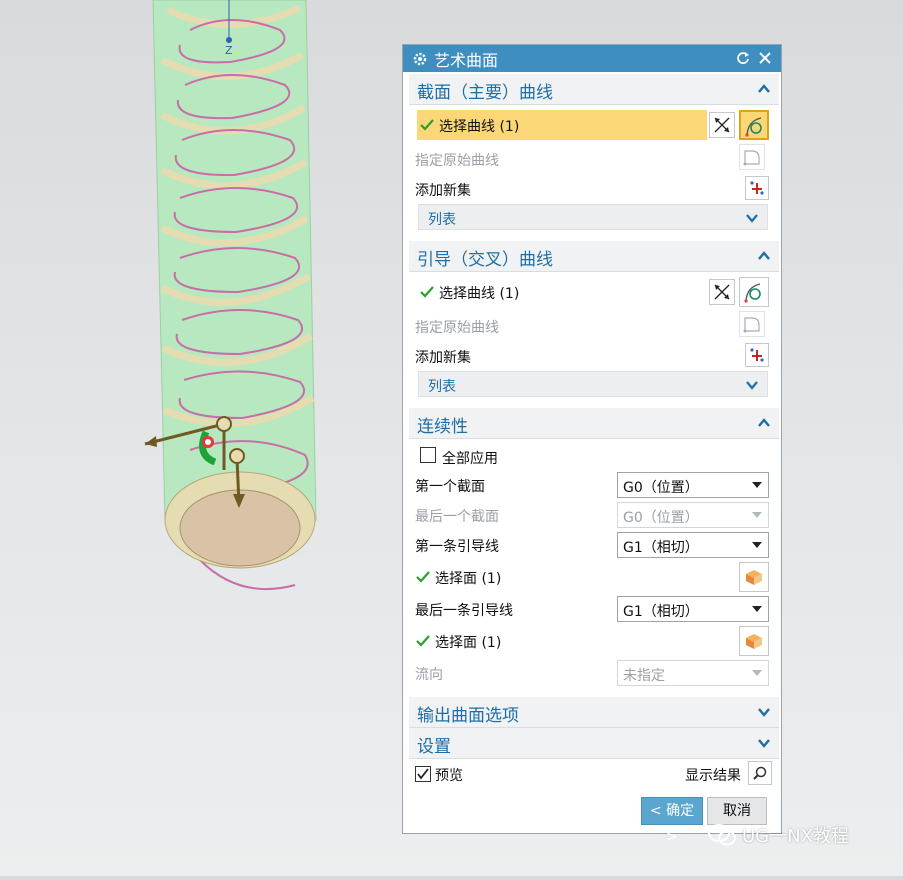 The image size is (903, 880). I want to click on continuity-header: 连续性, so click(594, 423).